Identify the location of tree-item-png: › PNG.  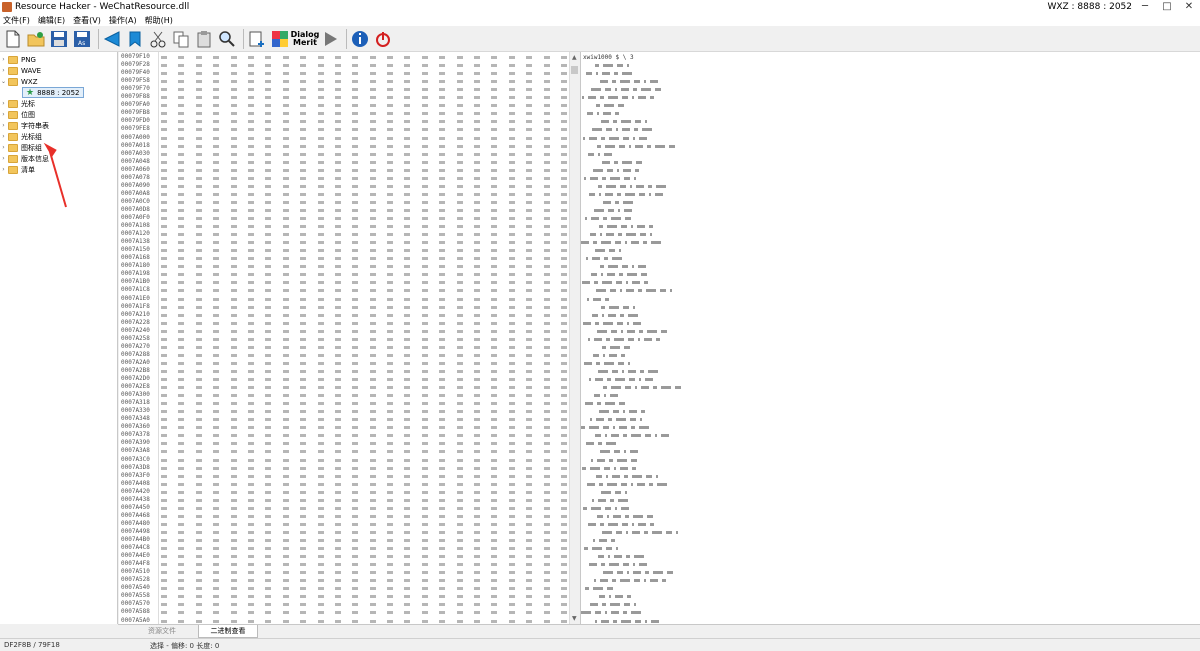
(18, 59).